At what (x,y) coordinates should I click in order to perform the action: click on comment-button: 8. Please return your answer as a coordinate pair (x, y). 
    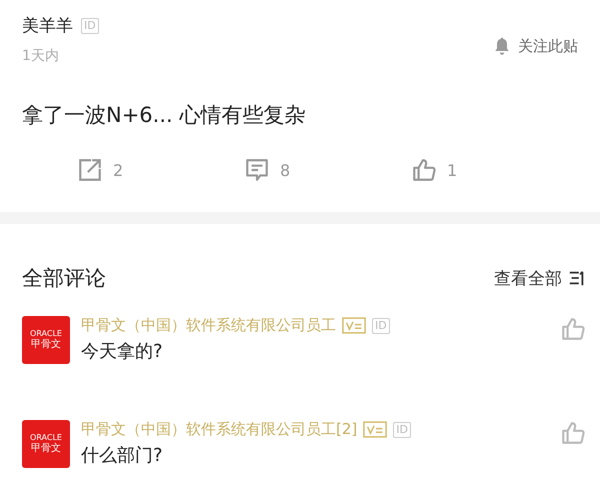
    Looking at the image, I should click on (327, 170).